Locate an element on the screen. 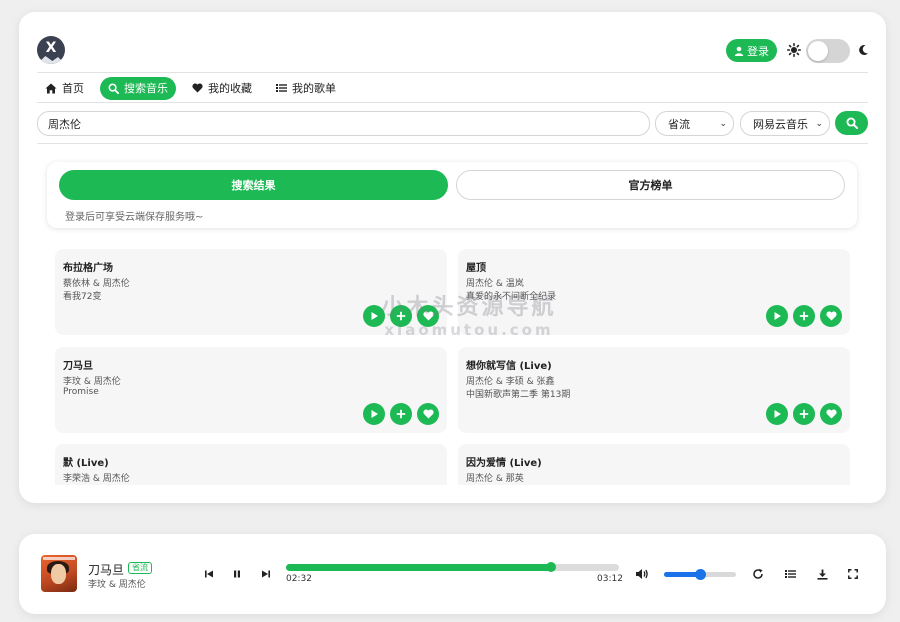 This screenshot has width=900, height=622. nav-item-playlists: 我的歌单 is located at coordinates (306, 88).